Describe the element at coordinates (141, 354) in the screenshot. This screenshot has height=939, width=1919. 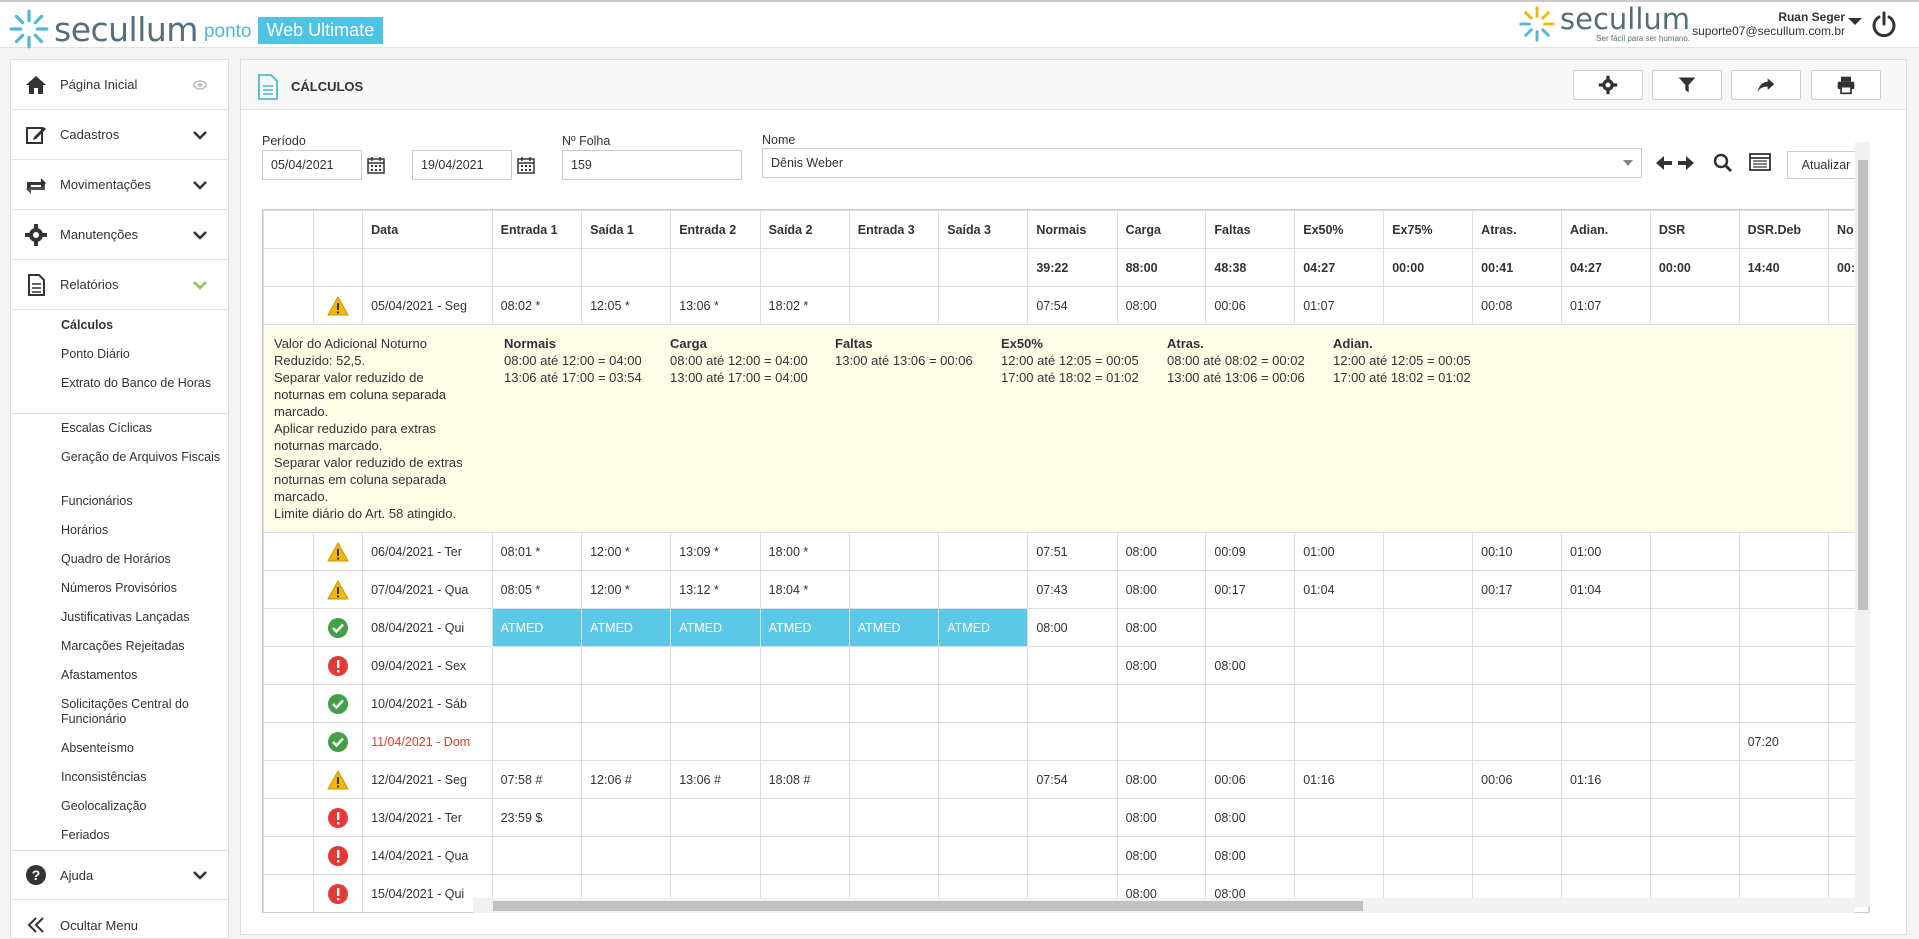
I see `submenu-ponto-diario: Ponto Diário` at that location.